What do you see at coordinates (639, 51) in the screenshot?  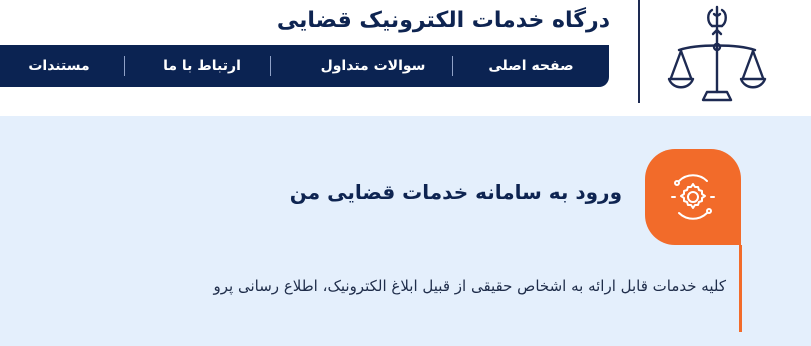 I see `header-divider` at bounding box center [639, 51].